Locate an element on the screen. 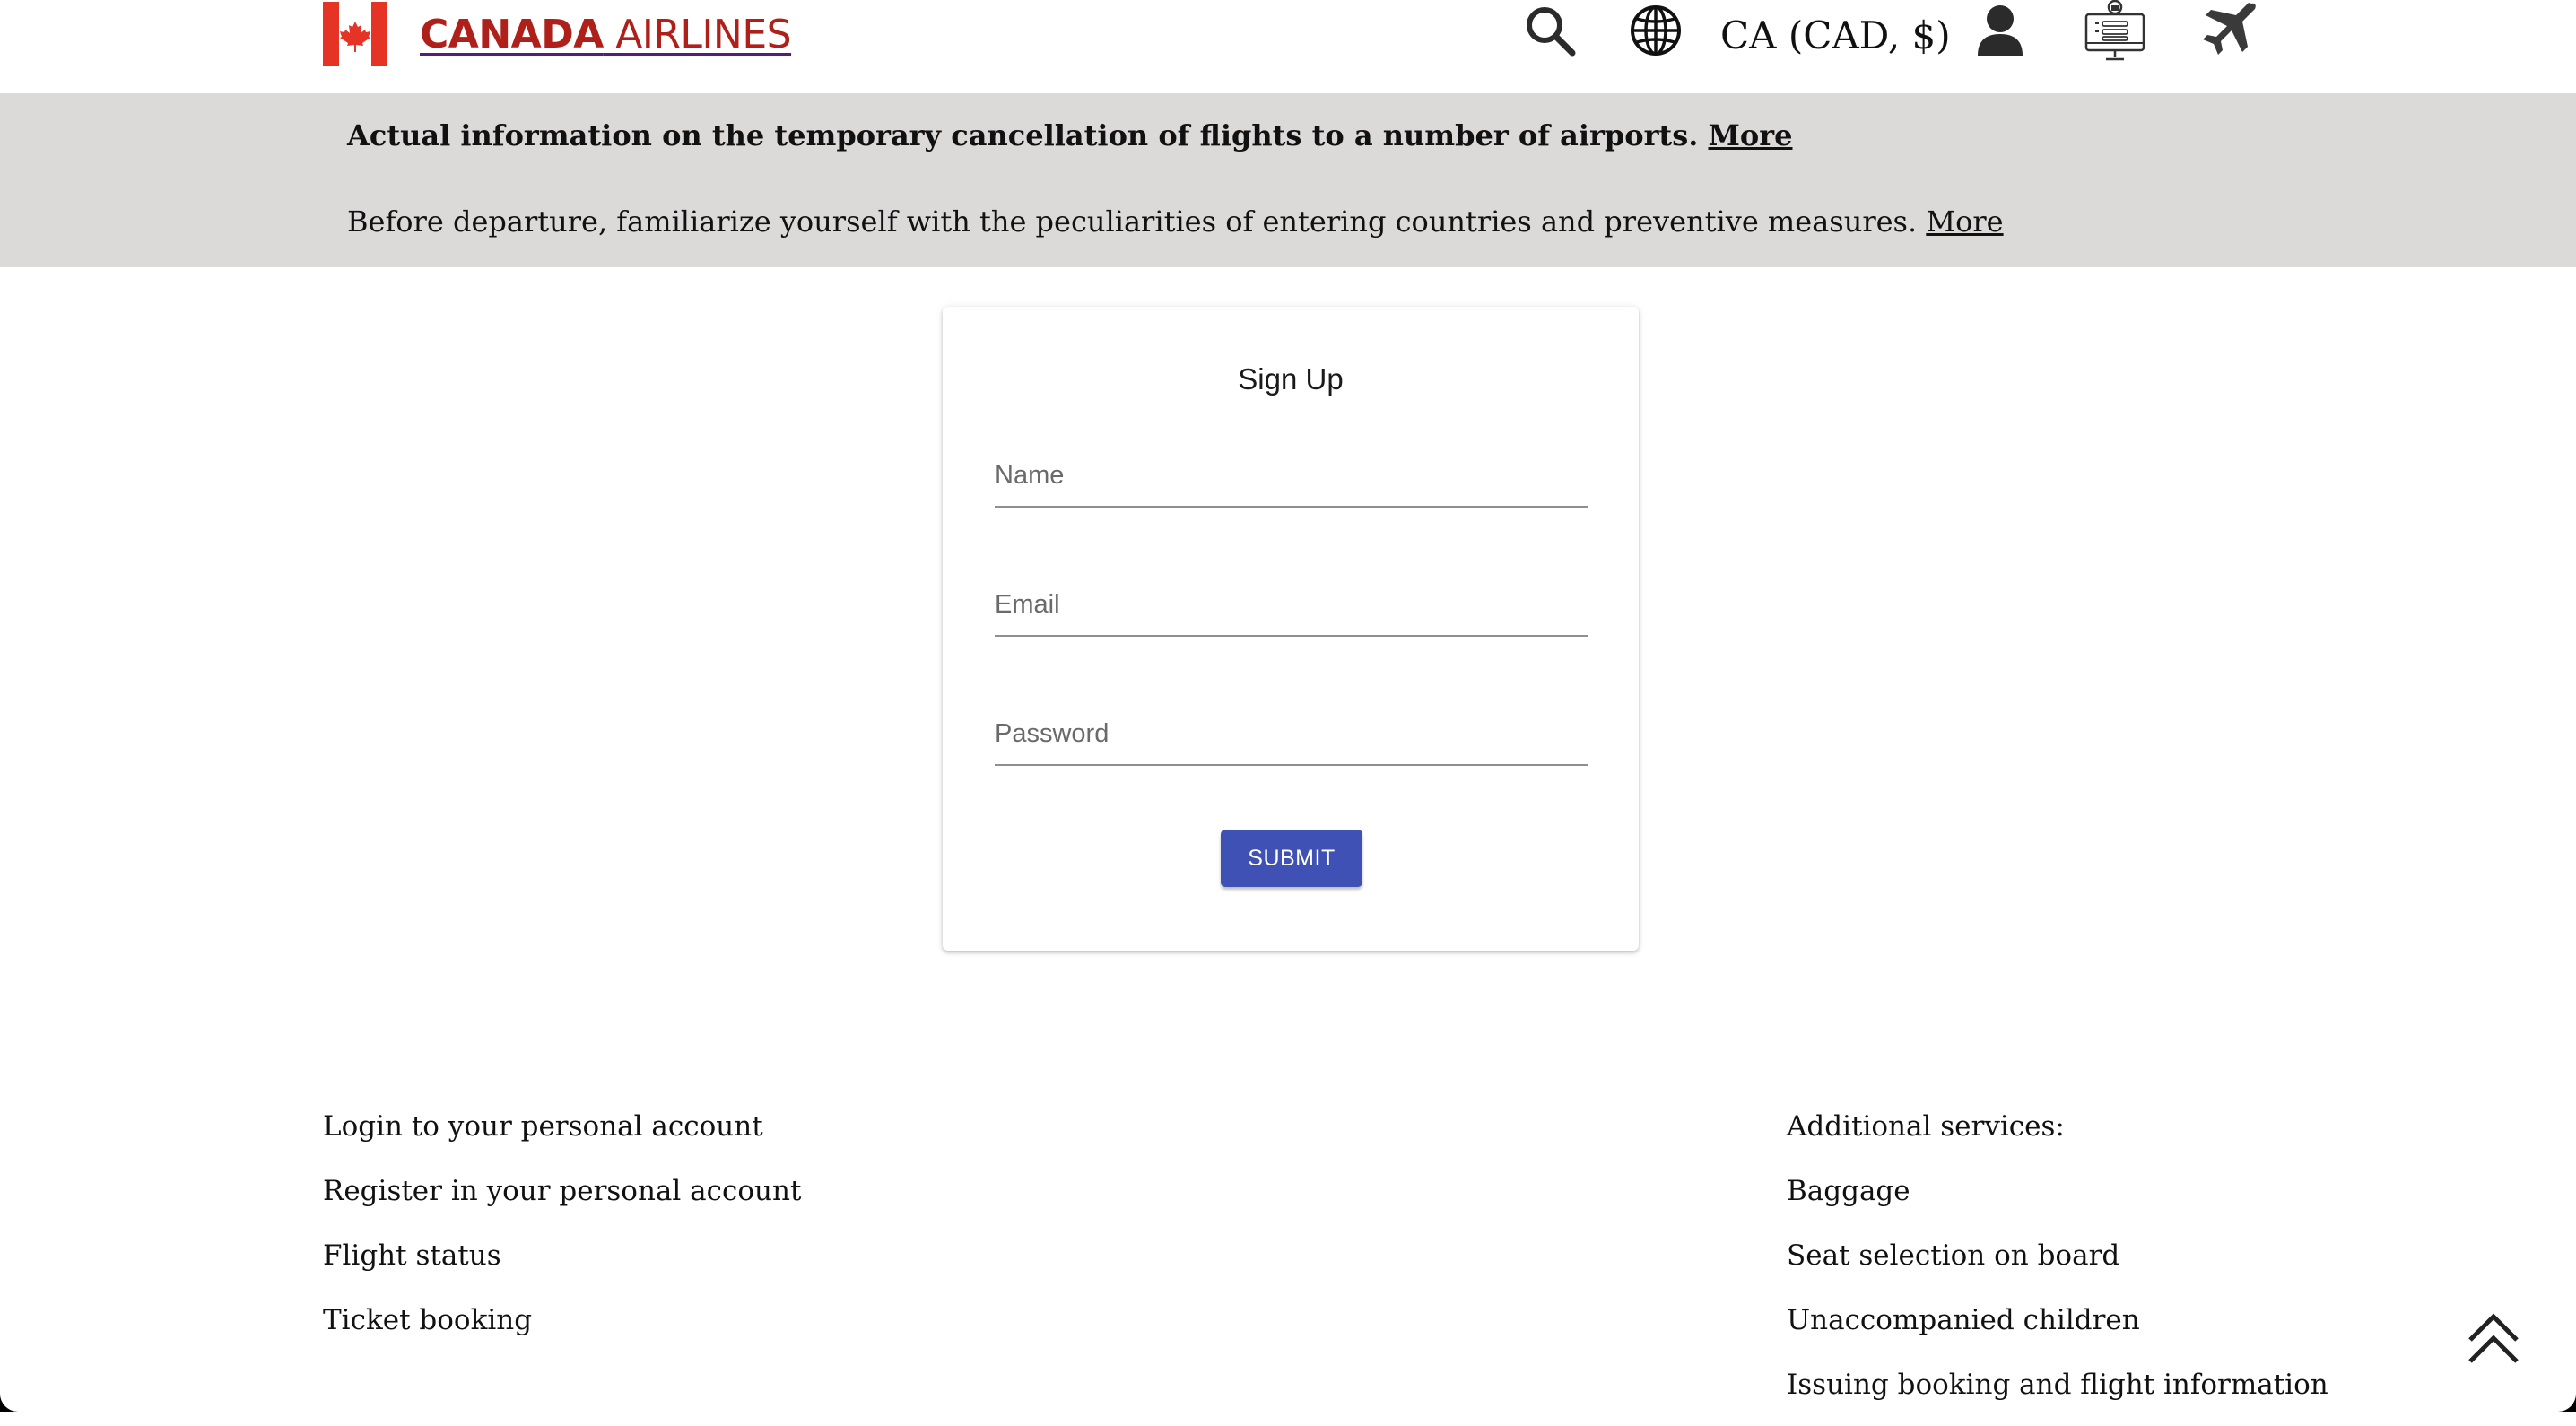 This screenshot has height=1426, width=2576. email-input is located at coordinates (1291, 607).